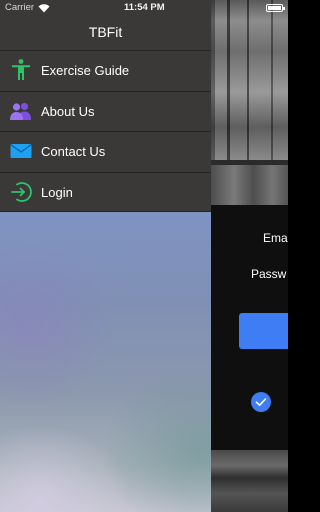 The image size is (320, 512). I want to click on menu-item-label: About Us, so click(68, 111).